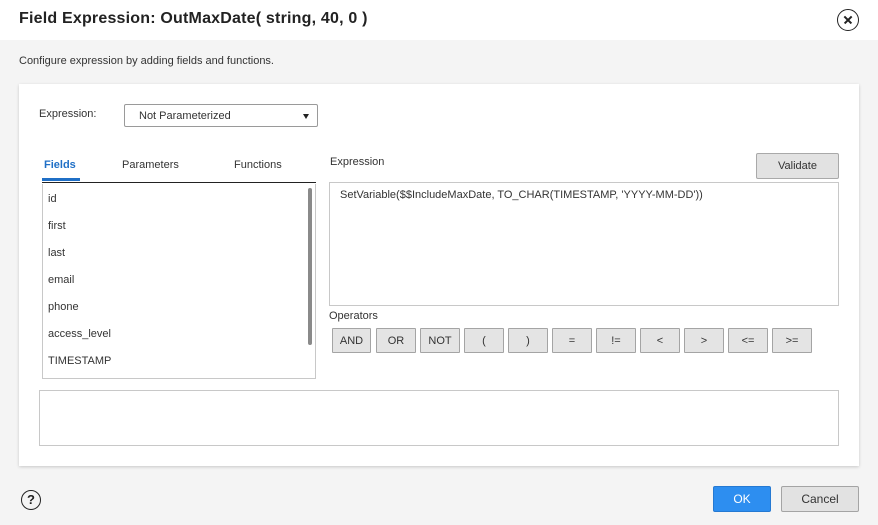  Describe the element at coordinates (60, 165) in the screenshot. I see `tab-fields: Fields` at that location.